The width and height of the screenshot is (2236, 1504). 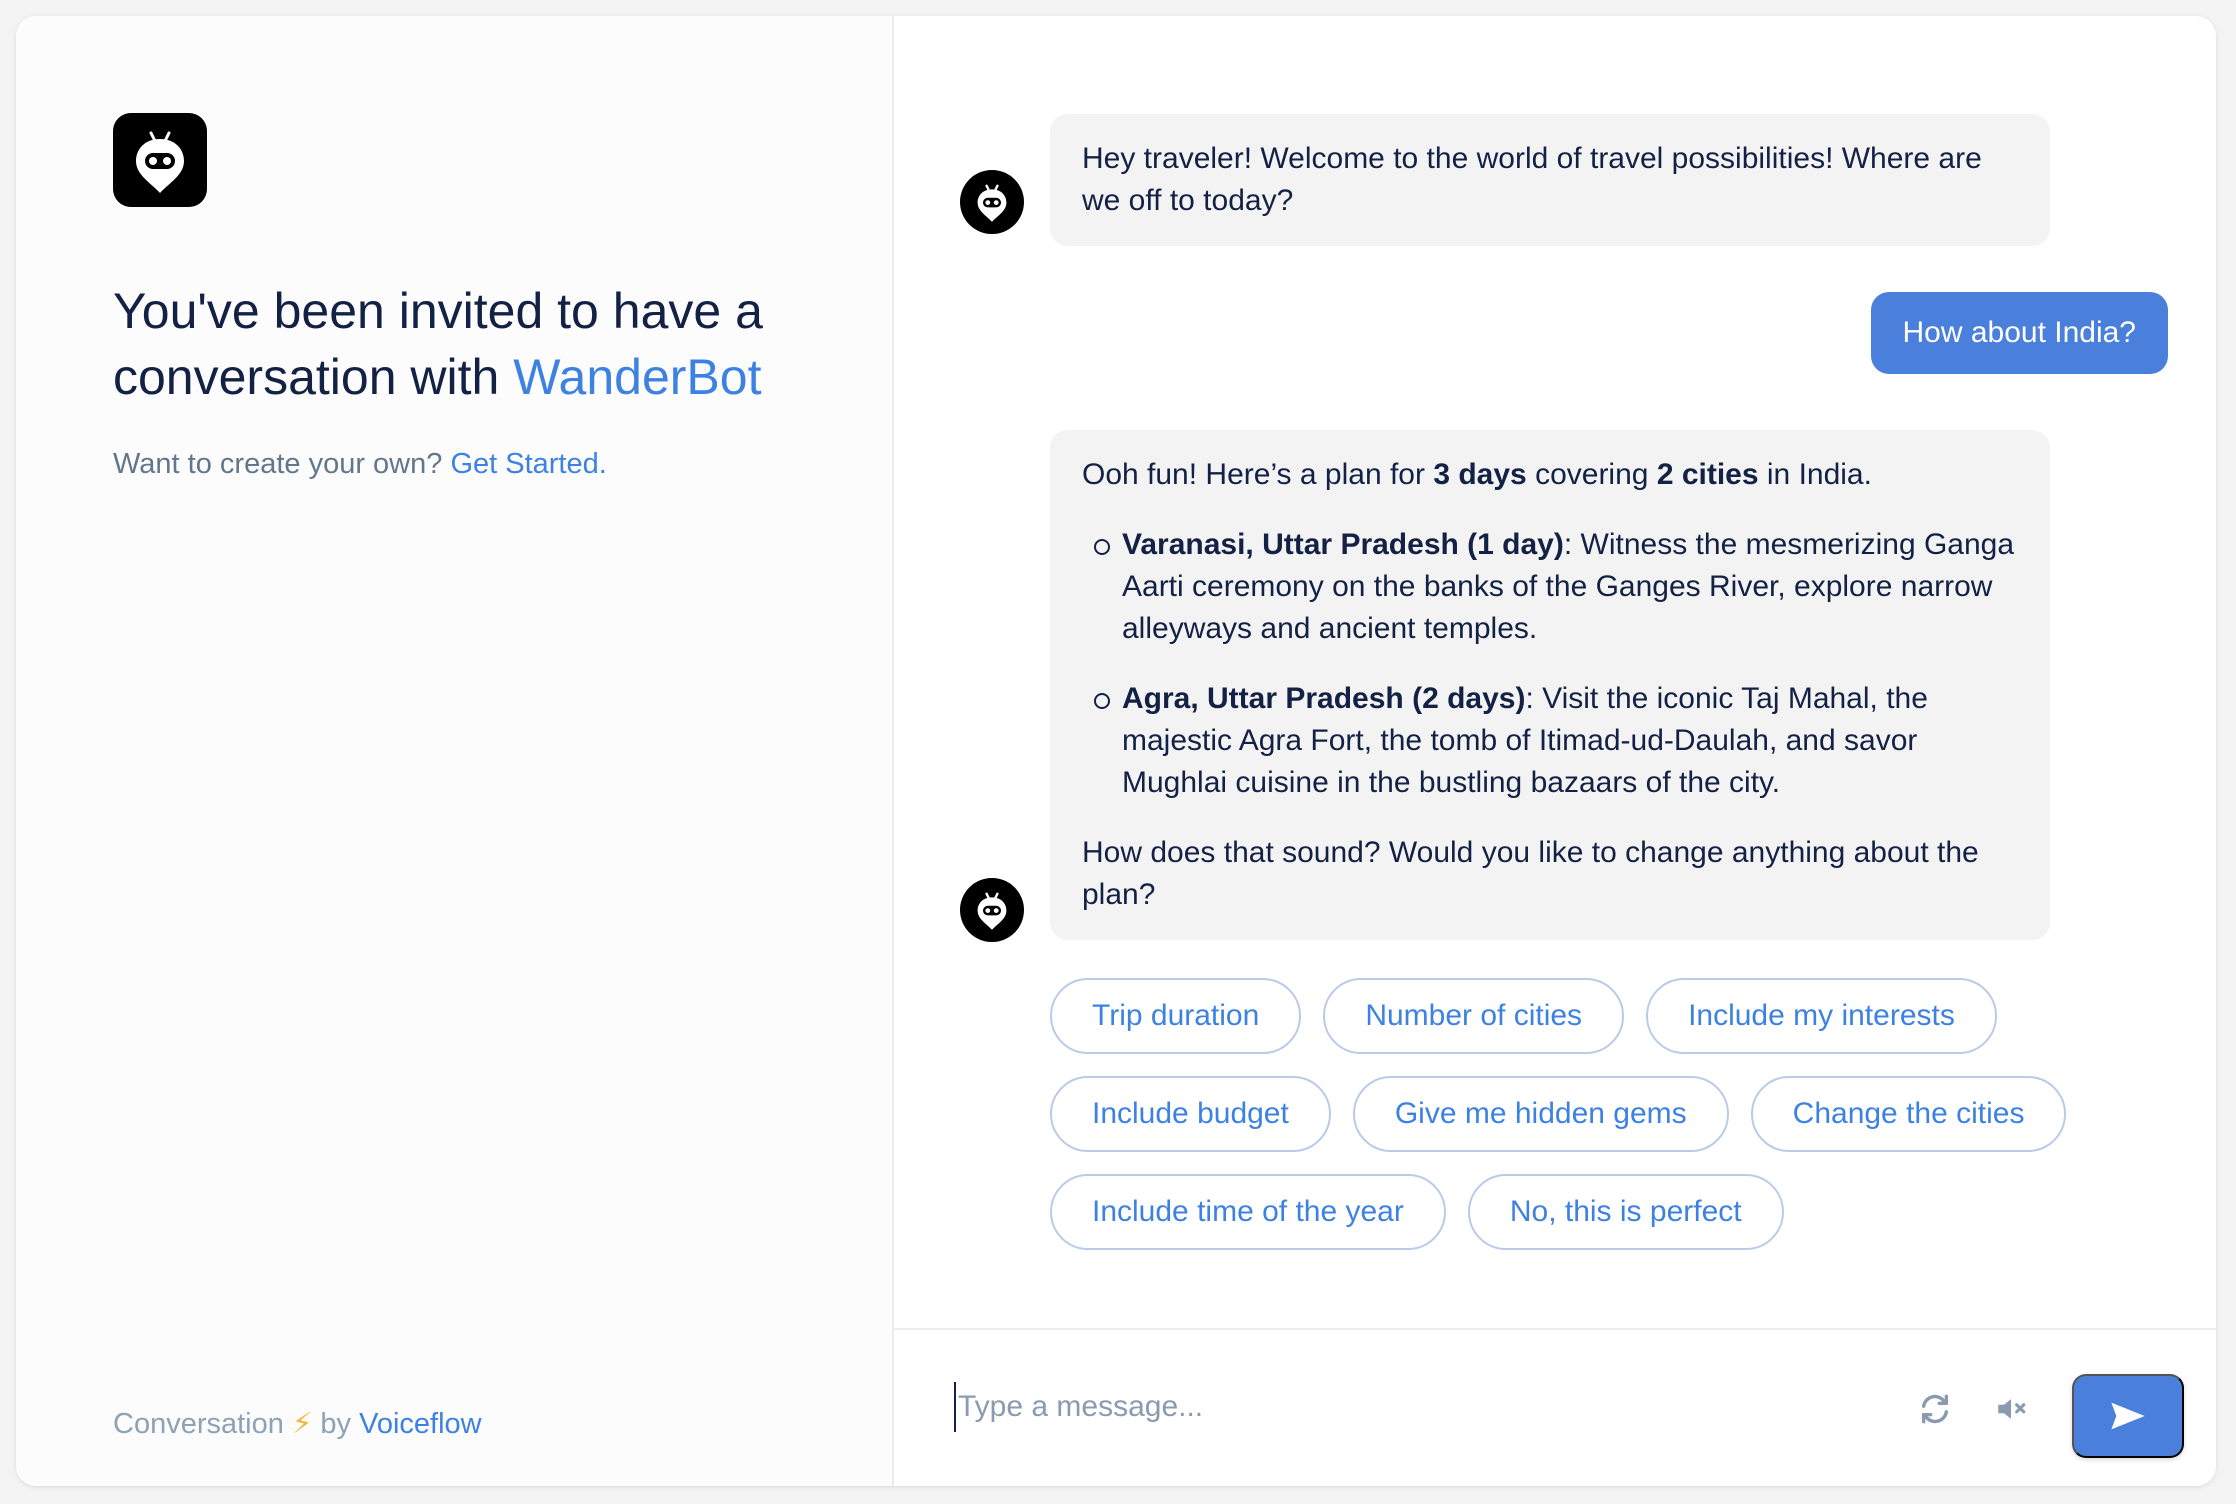 I want to click on chip-this-is-perfect: No, this is perfect, so click(x=1625, y=1212).